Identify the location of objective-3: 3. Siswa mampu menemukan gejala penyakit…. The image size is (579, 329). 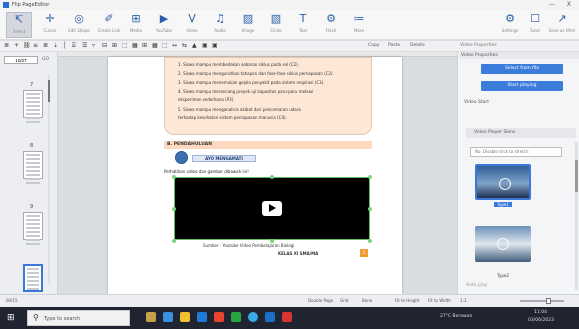
(251, 82).